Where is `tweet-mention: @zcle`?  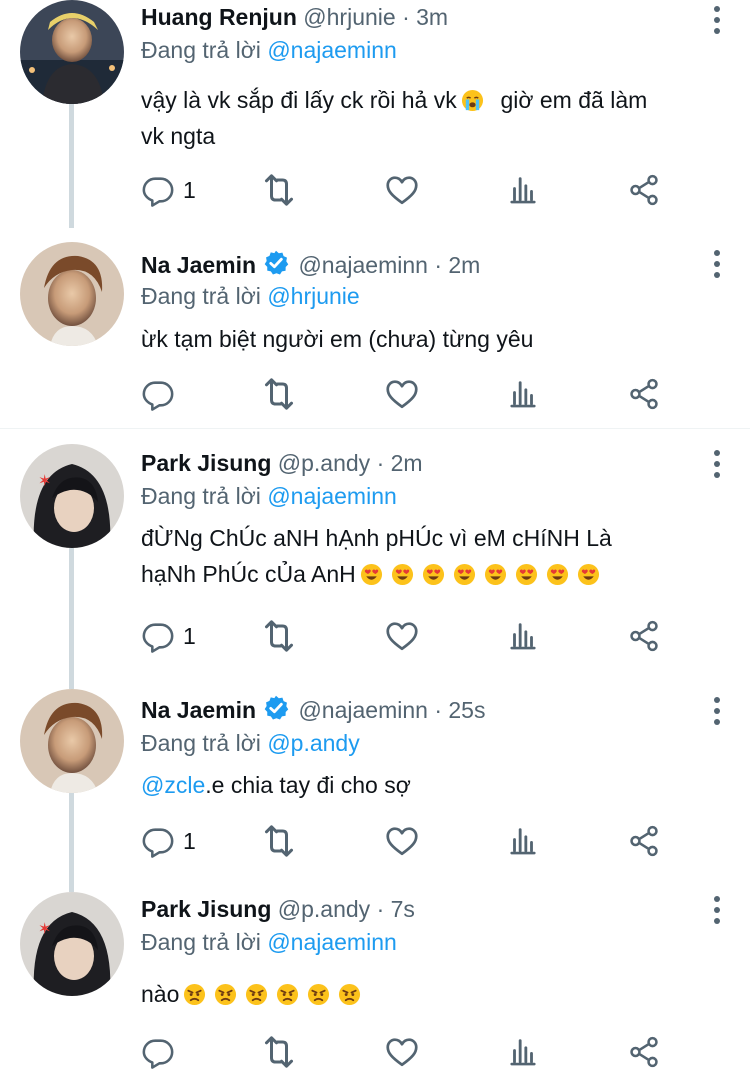 tweet-mention: @zcle is located at coordinates (173, 785).